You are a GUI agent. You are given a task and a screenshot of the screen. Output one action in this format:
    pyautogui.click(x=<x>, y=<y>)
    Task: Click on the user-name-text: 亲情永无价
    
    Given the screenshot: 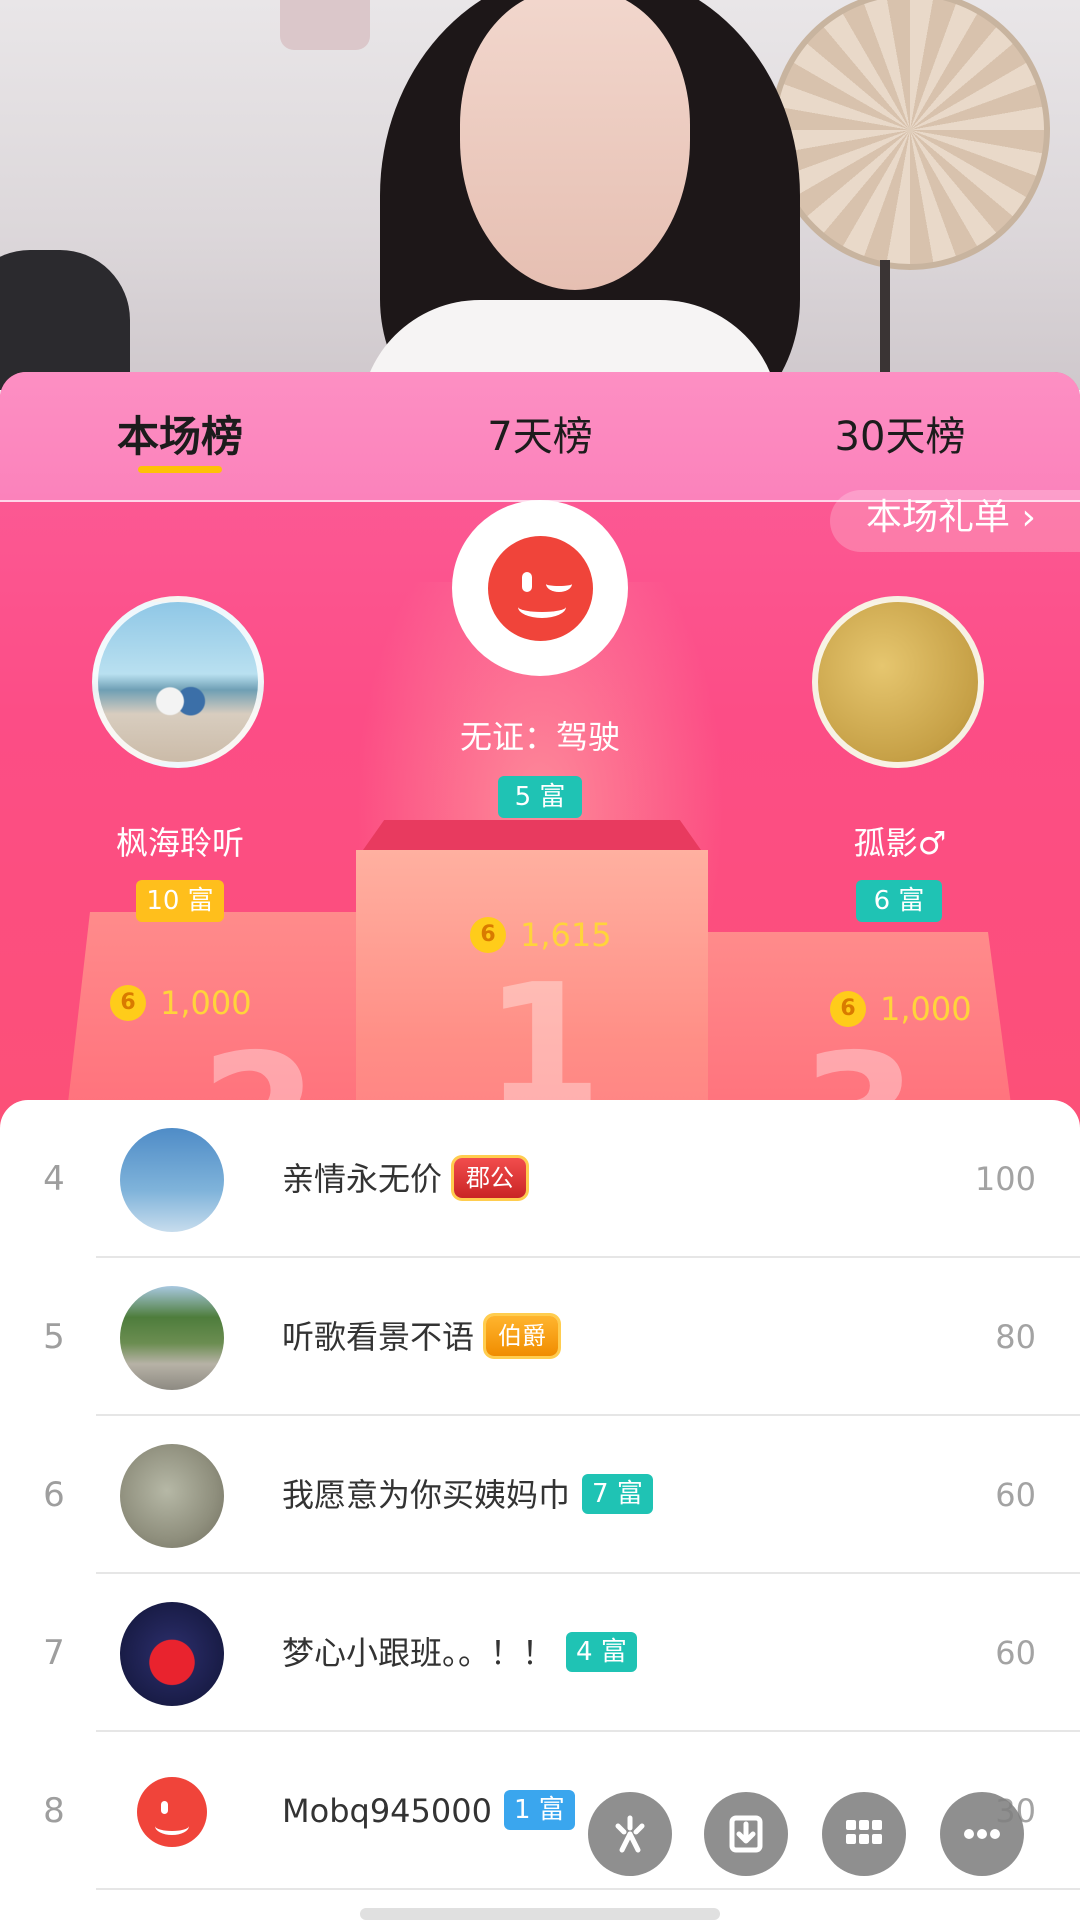 What is the action you would take?
    pyautogui.click(x=362, y=1179)
    